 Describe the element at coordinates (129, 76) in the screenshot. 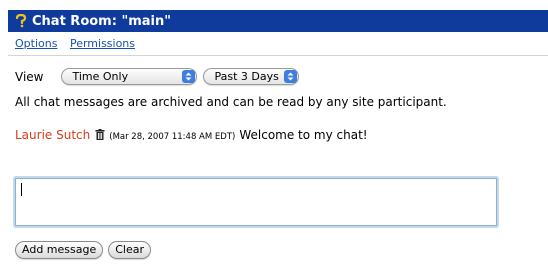

I see `view-mode-select: Time Only` at that location.